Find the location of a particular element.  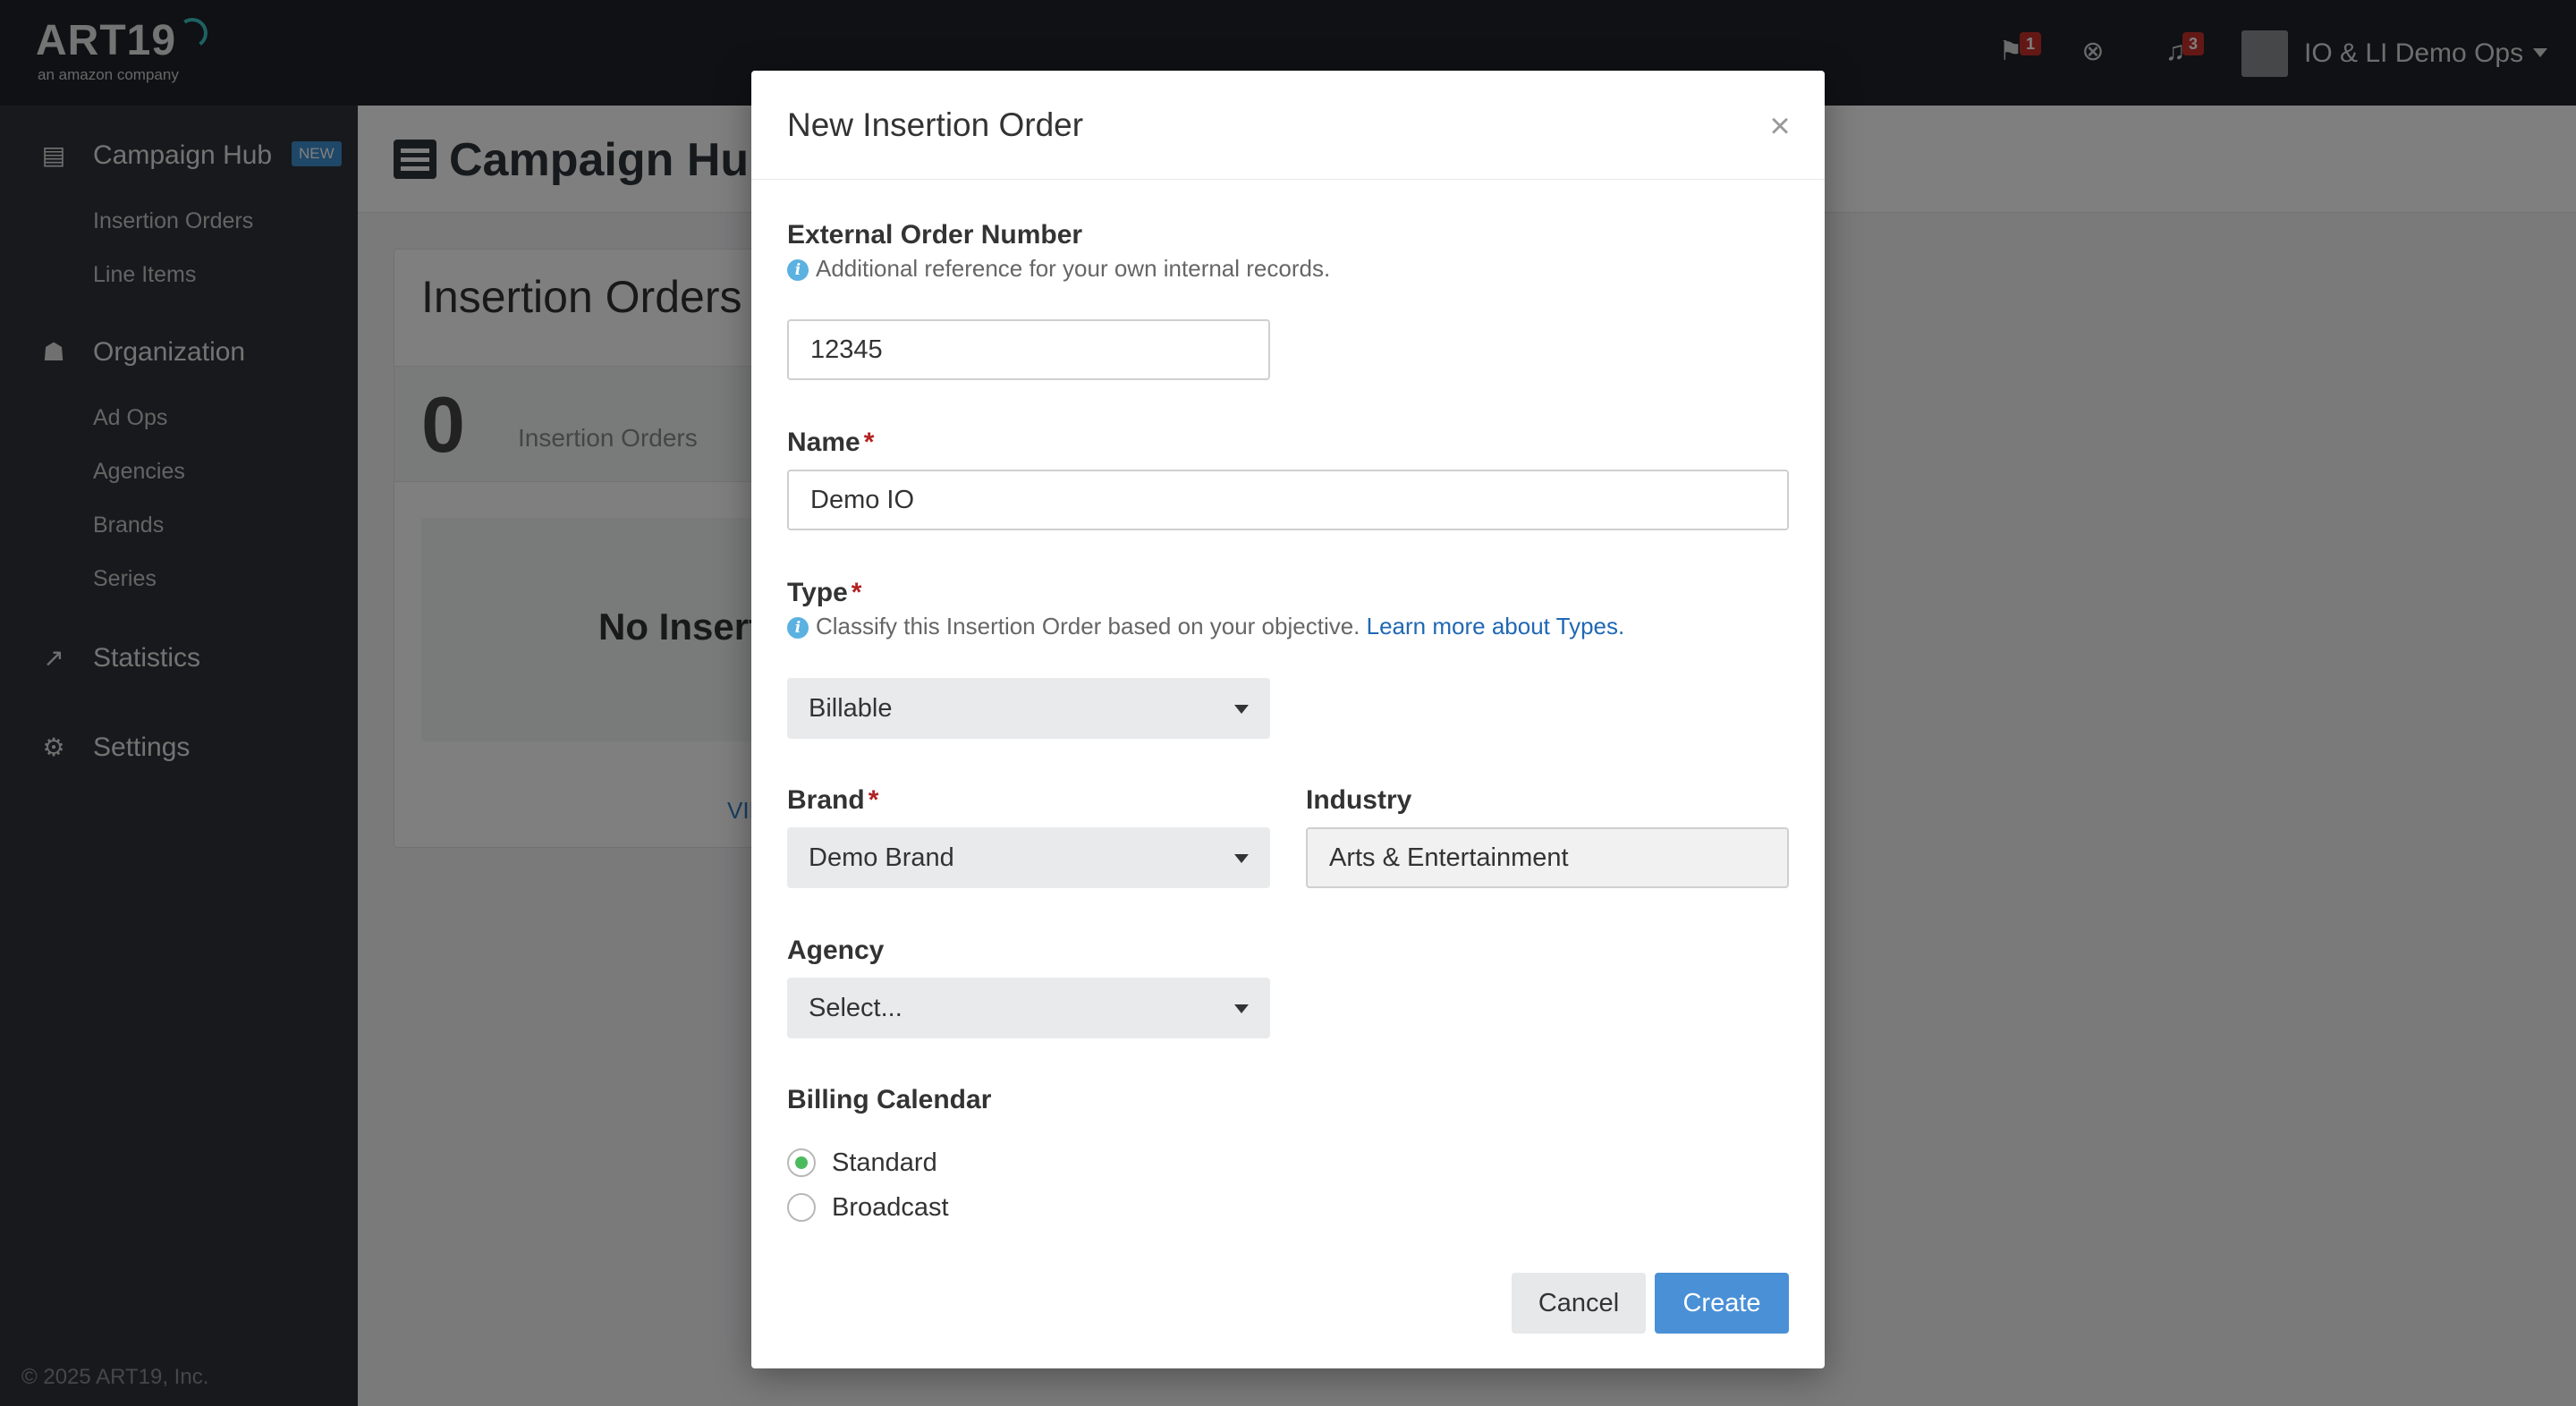

modal-header: New Insertion Order × is located at coordinates (1288, 126).